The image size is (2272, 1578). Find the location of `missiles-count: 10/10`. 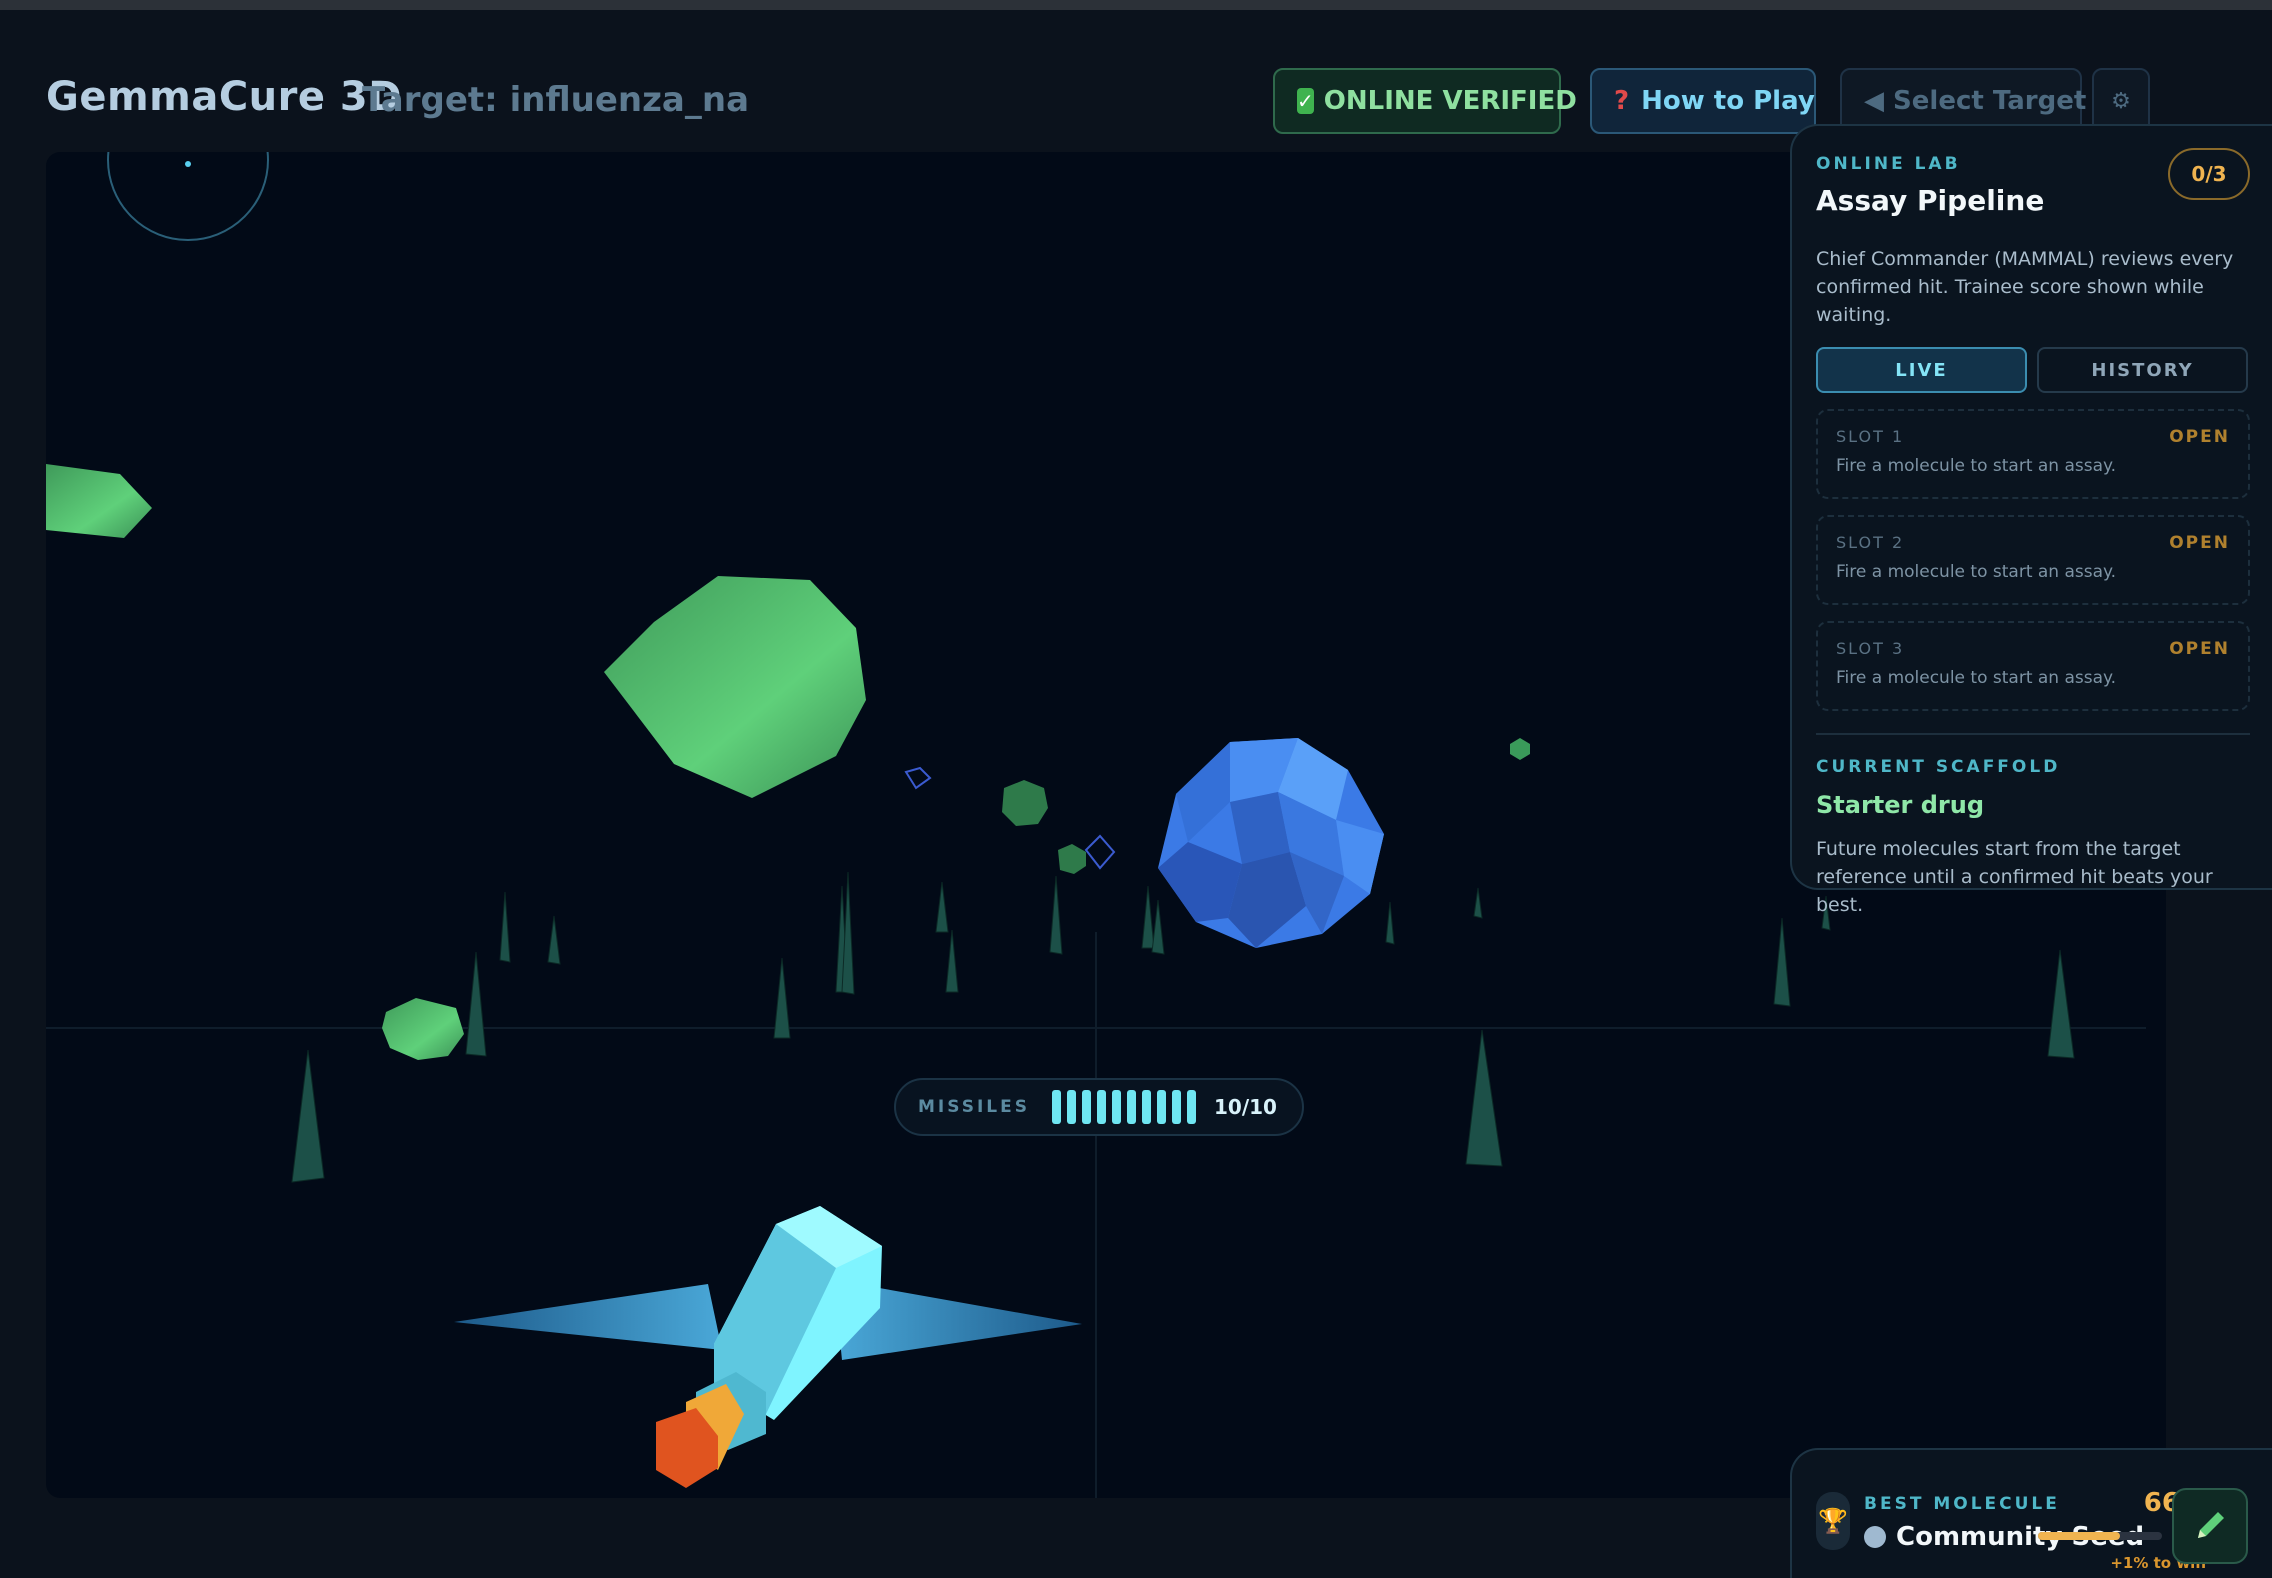

missiles-count: 10/10 is located at coordinates (1245, 1107).